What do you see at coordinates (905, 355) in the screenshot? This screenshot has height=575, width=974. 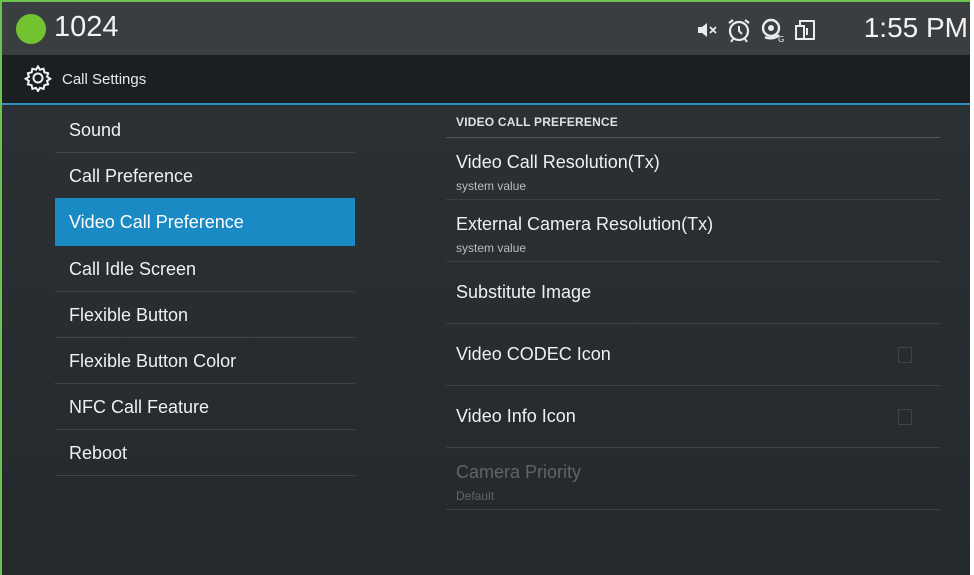 I see `video-codec-icon-checkbox` at bounding box center [905, 355].